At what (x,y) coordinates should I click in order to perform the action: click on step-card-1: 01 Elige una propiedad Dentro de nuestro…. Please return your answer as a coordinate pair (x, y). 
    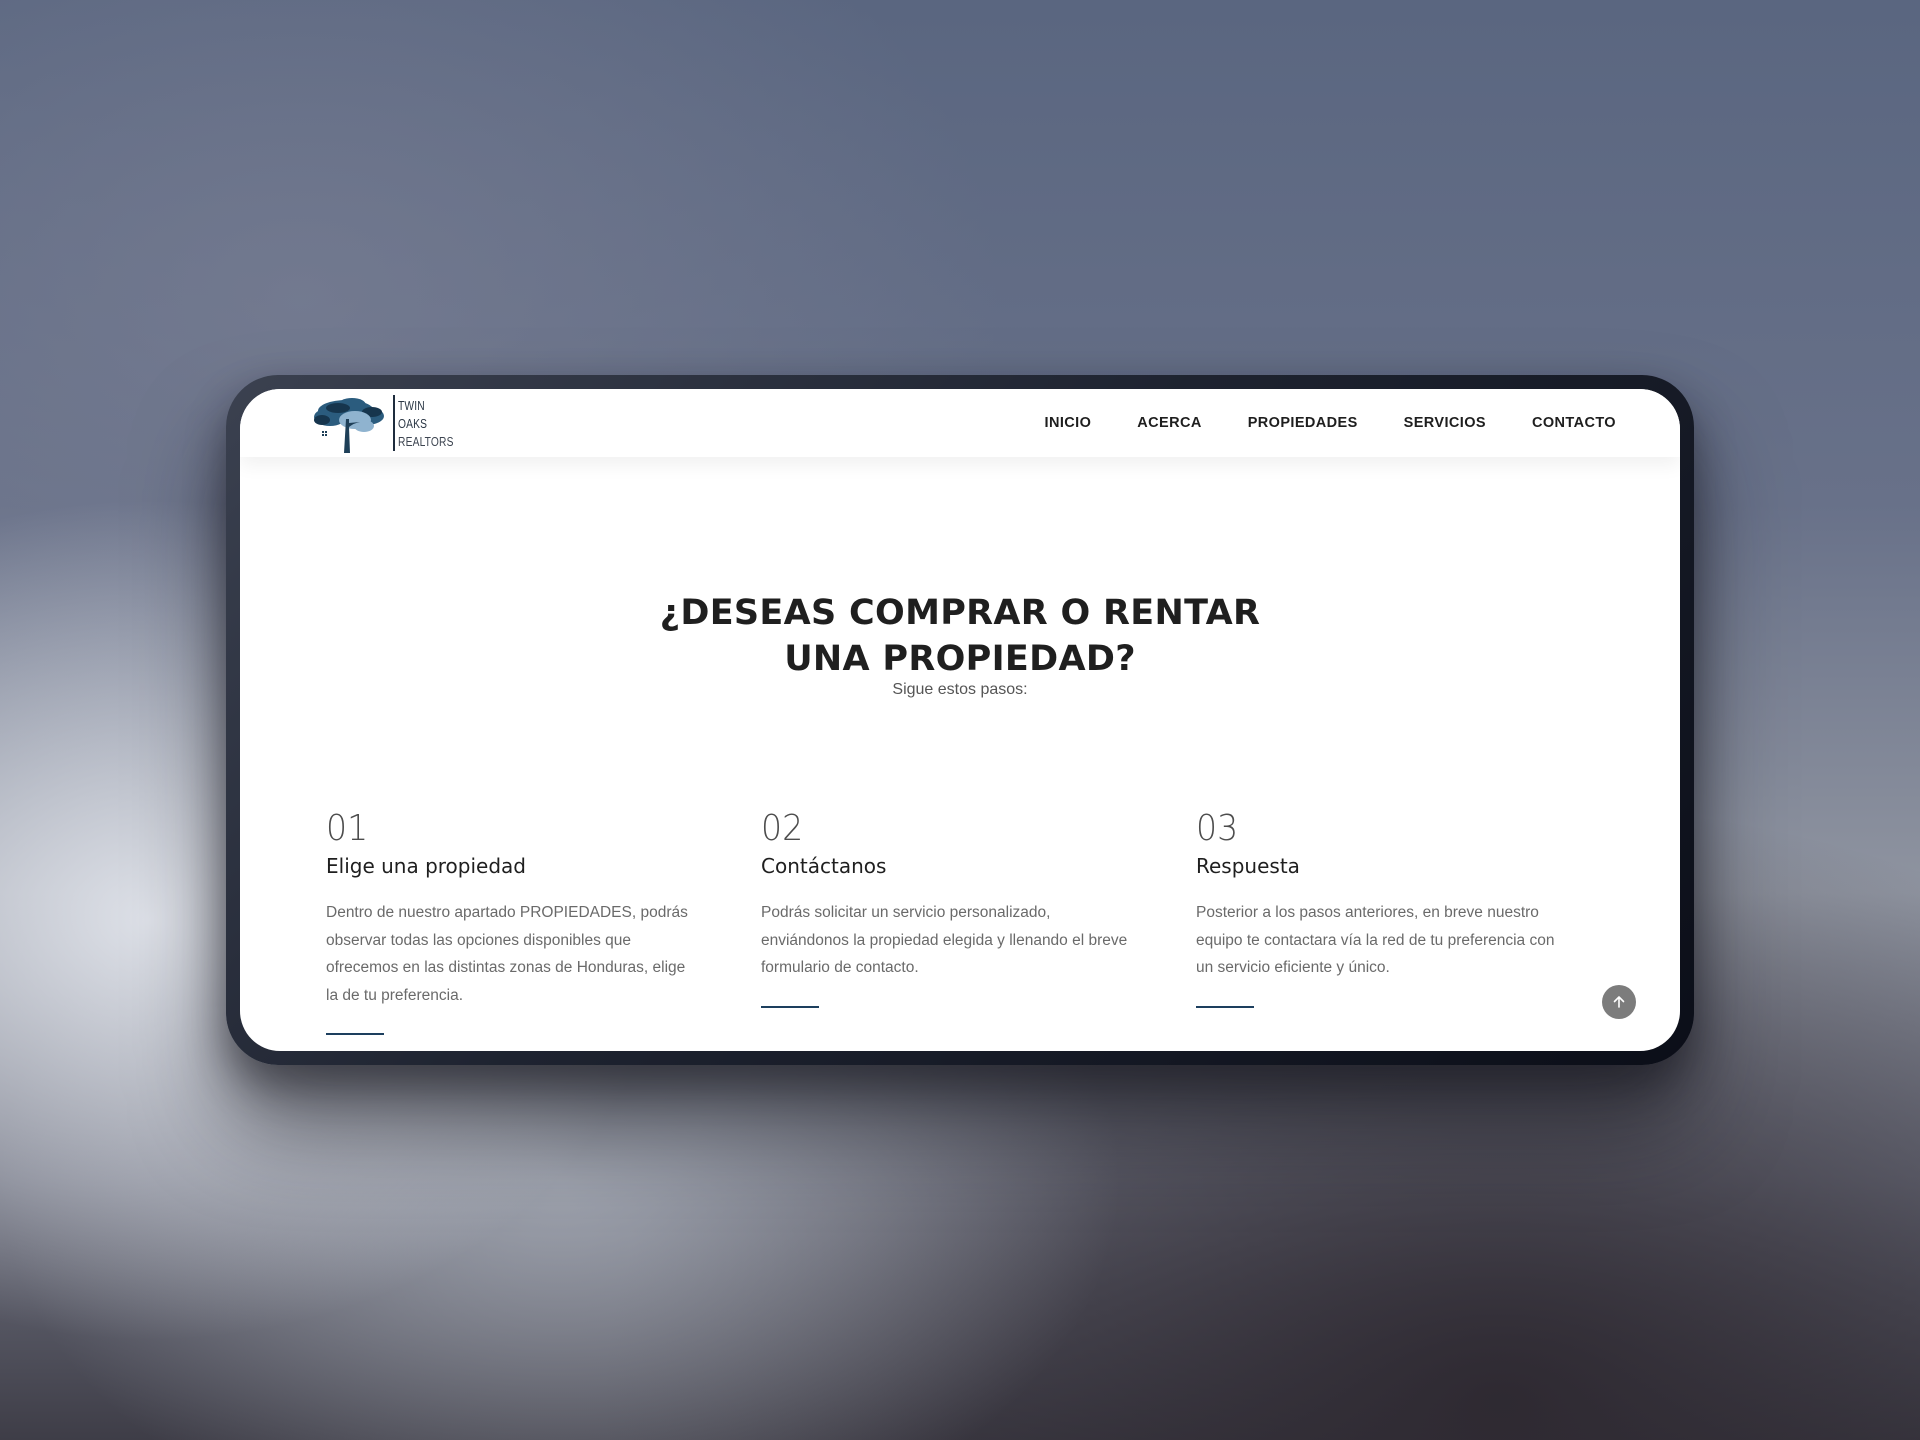
    Looking at the image, I should click on (516, 922).